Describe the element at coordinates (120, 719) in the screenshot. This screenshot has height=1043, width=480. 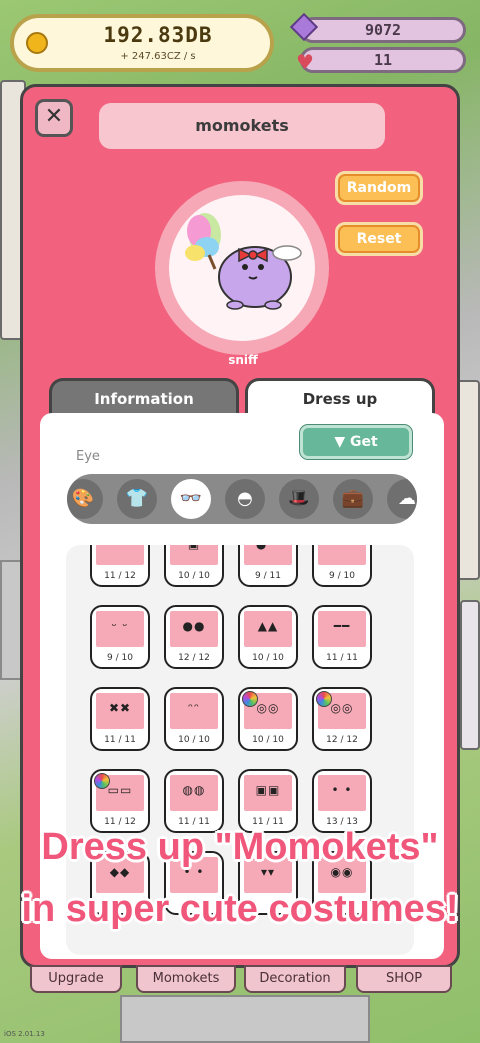
I see `item-tile: ✖✖ 11 / 11` at that location.